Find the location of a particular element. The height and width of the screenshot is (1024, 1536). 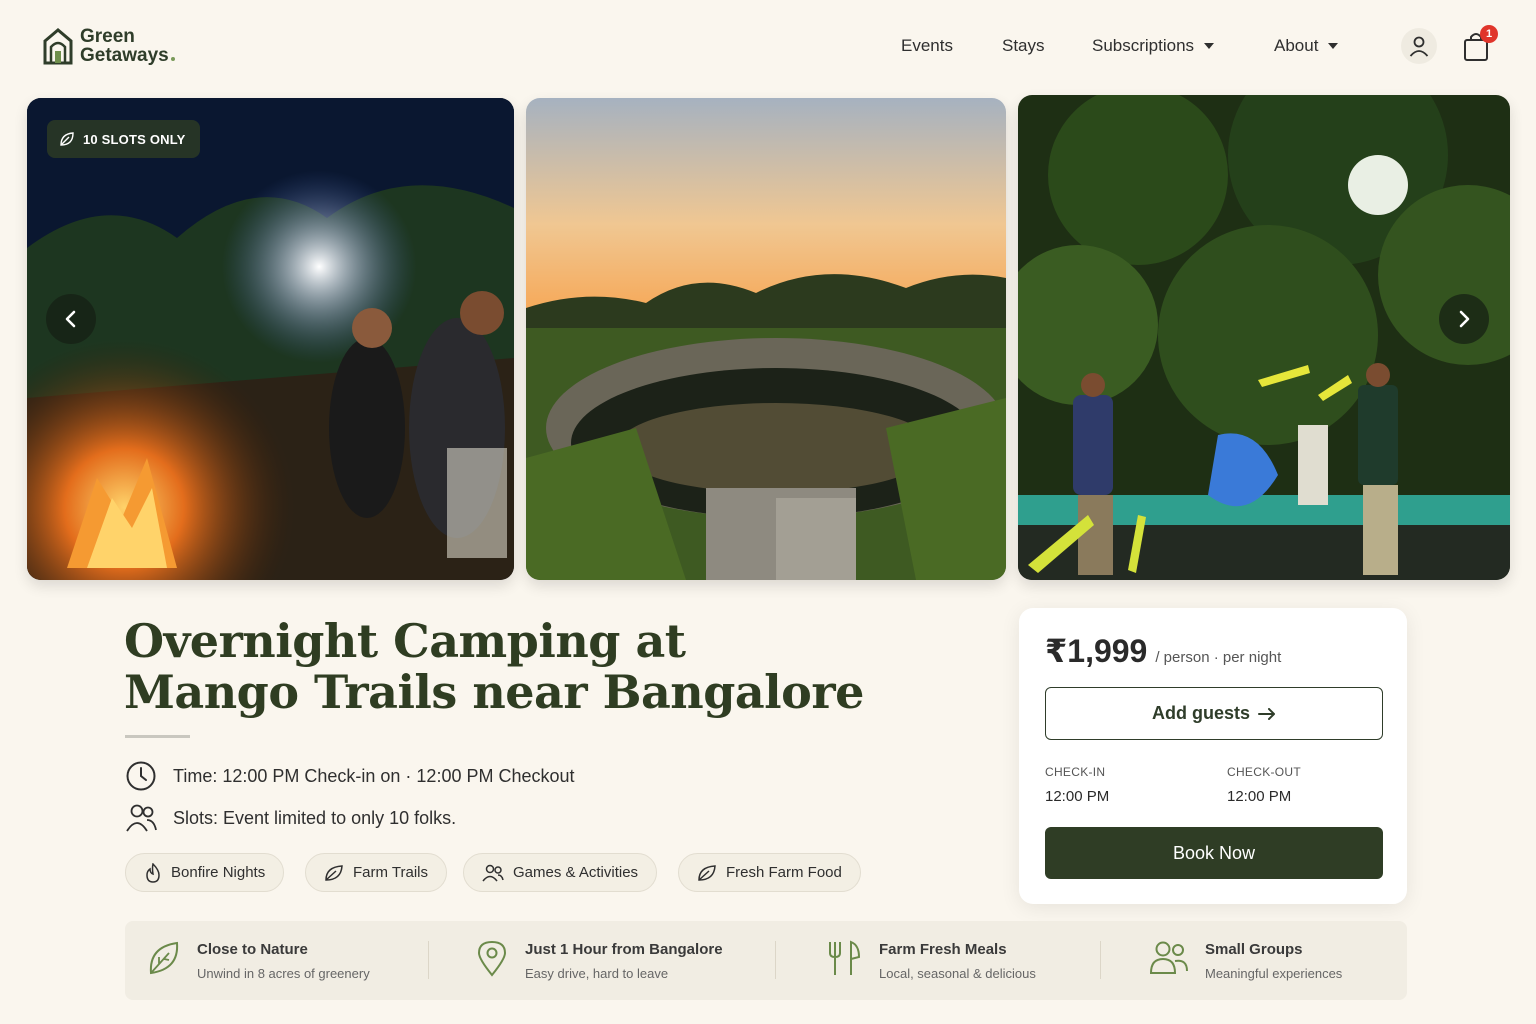

bonfire-night-photo is located at coordinates (270, 339).